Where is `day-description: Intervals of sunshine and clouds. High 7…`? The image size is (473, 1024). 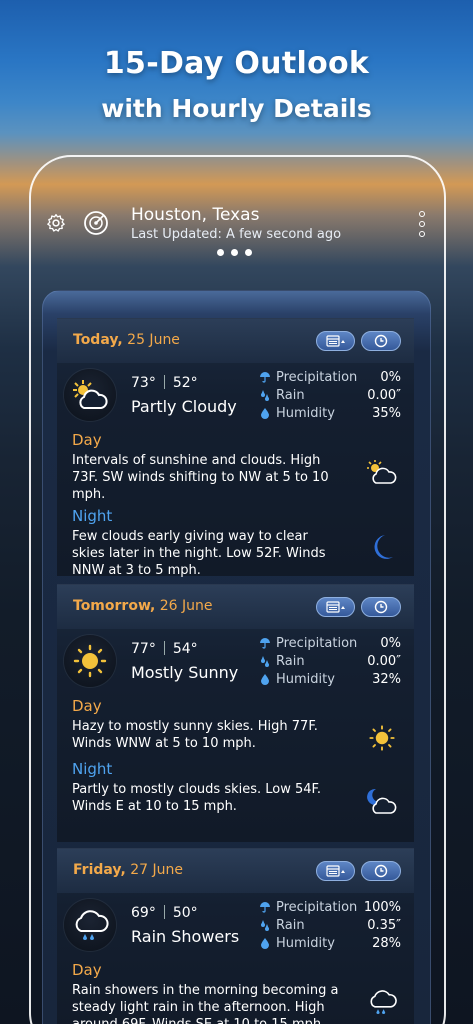
day-description: Intervals of sunshine and clouds. High 7… is located at coordinates (237, 477).